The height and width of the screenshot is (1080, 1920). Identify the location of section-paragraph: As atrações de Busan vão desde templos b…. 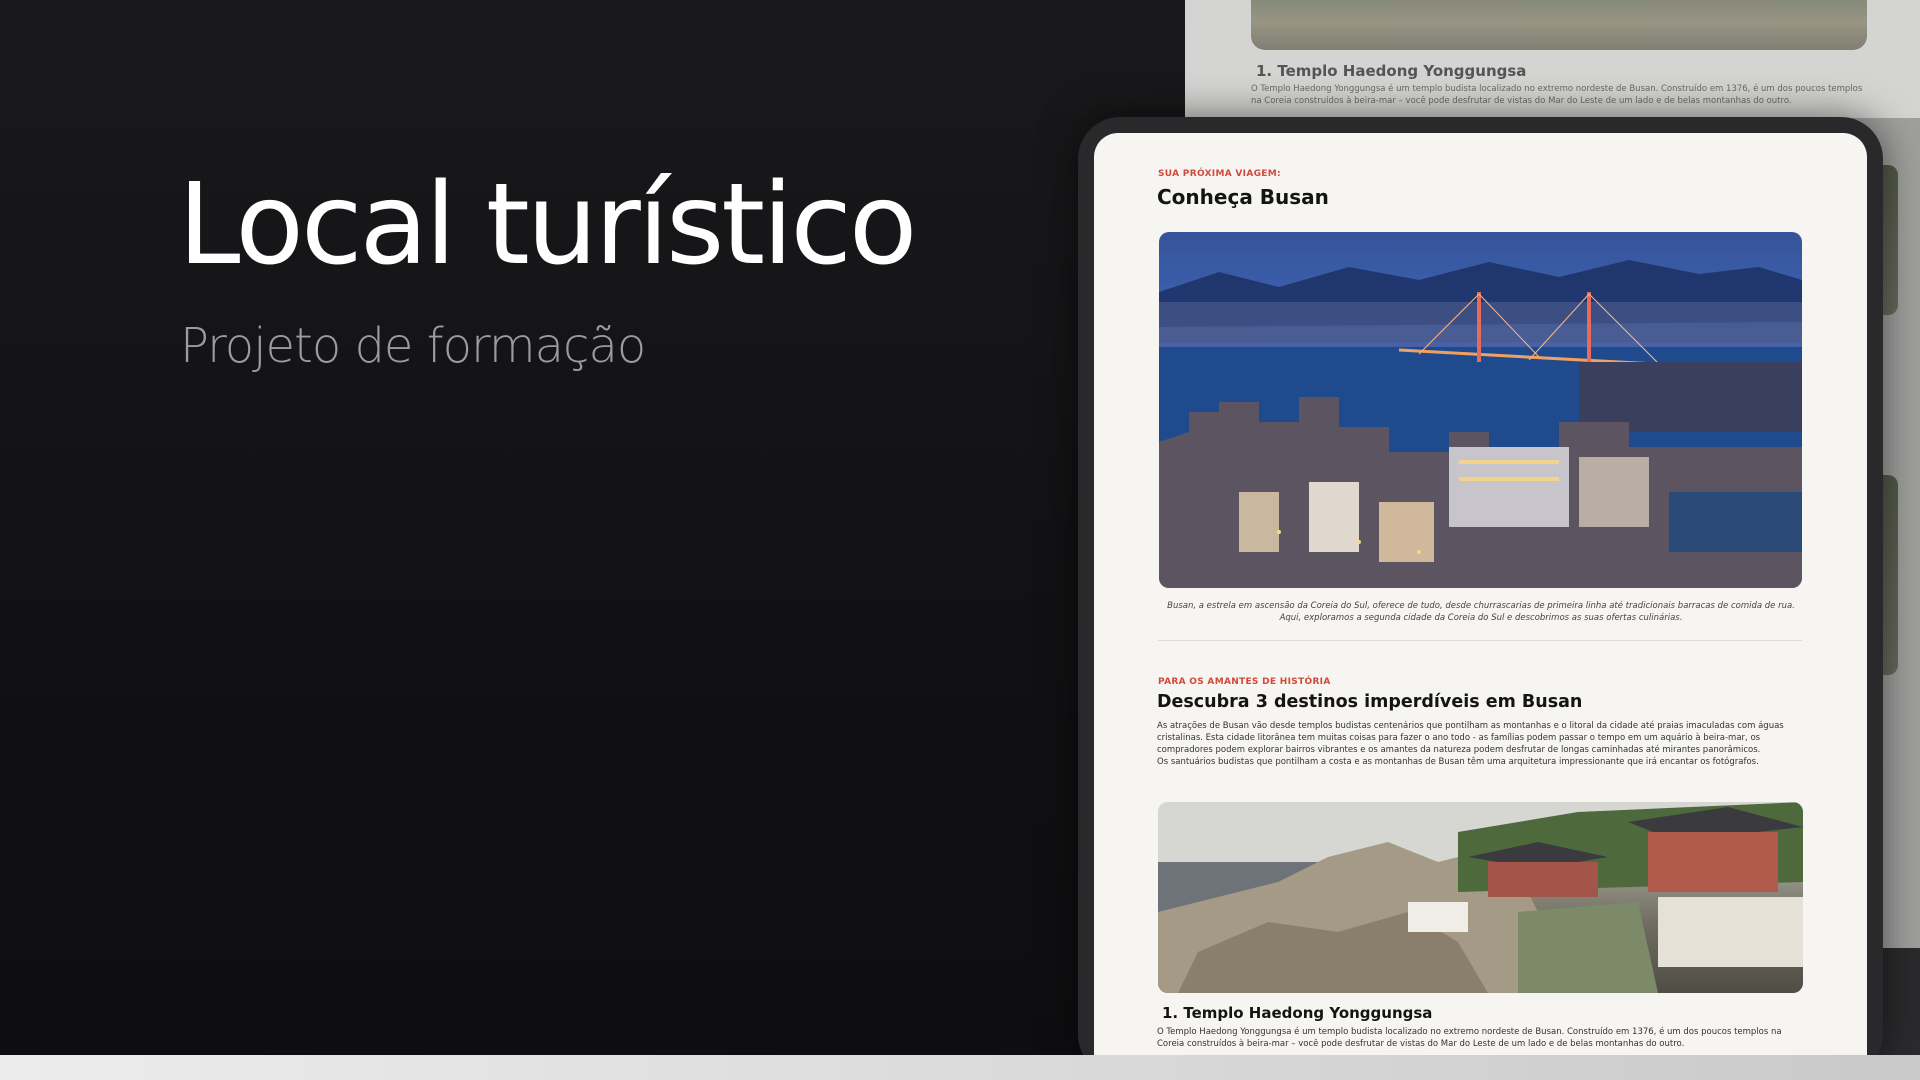
(1482, 744).